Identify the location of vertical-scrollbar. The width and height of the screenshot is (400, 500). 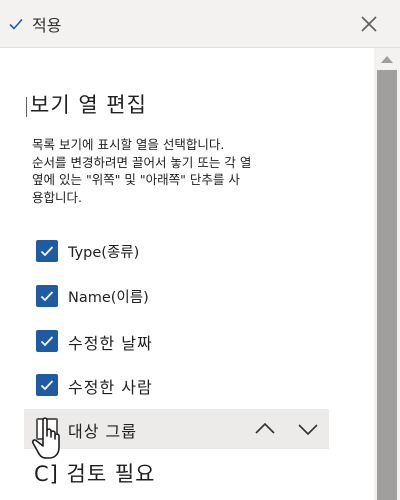
(387, 274).